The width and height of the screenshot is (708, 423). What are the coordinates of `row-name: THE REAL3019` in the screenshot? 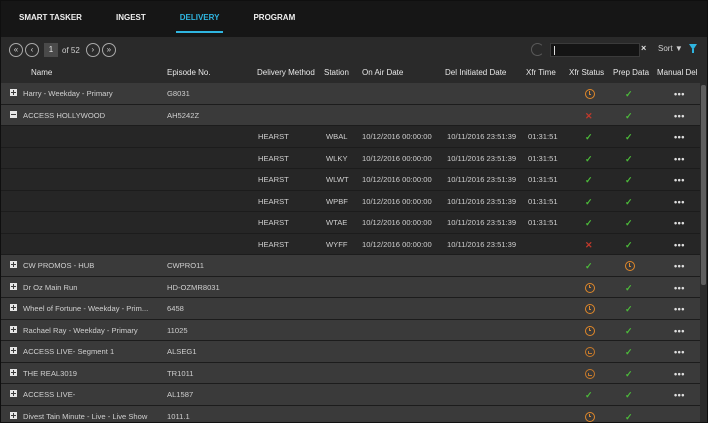 It's located at (50, 373).